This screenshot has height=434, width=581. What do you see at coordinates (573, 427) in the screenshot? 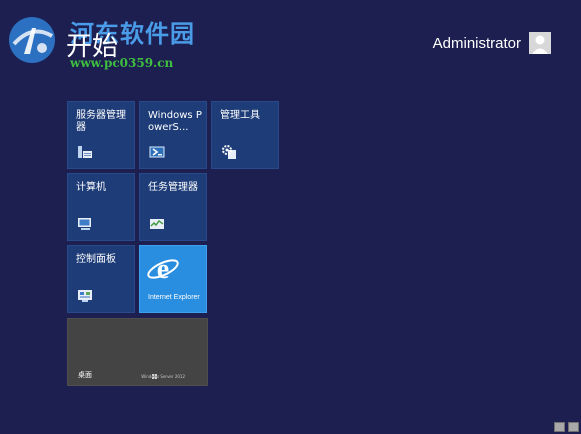
I see `scroll-right-button` at bounding box center [573, 427].